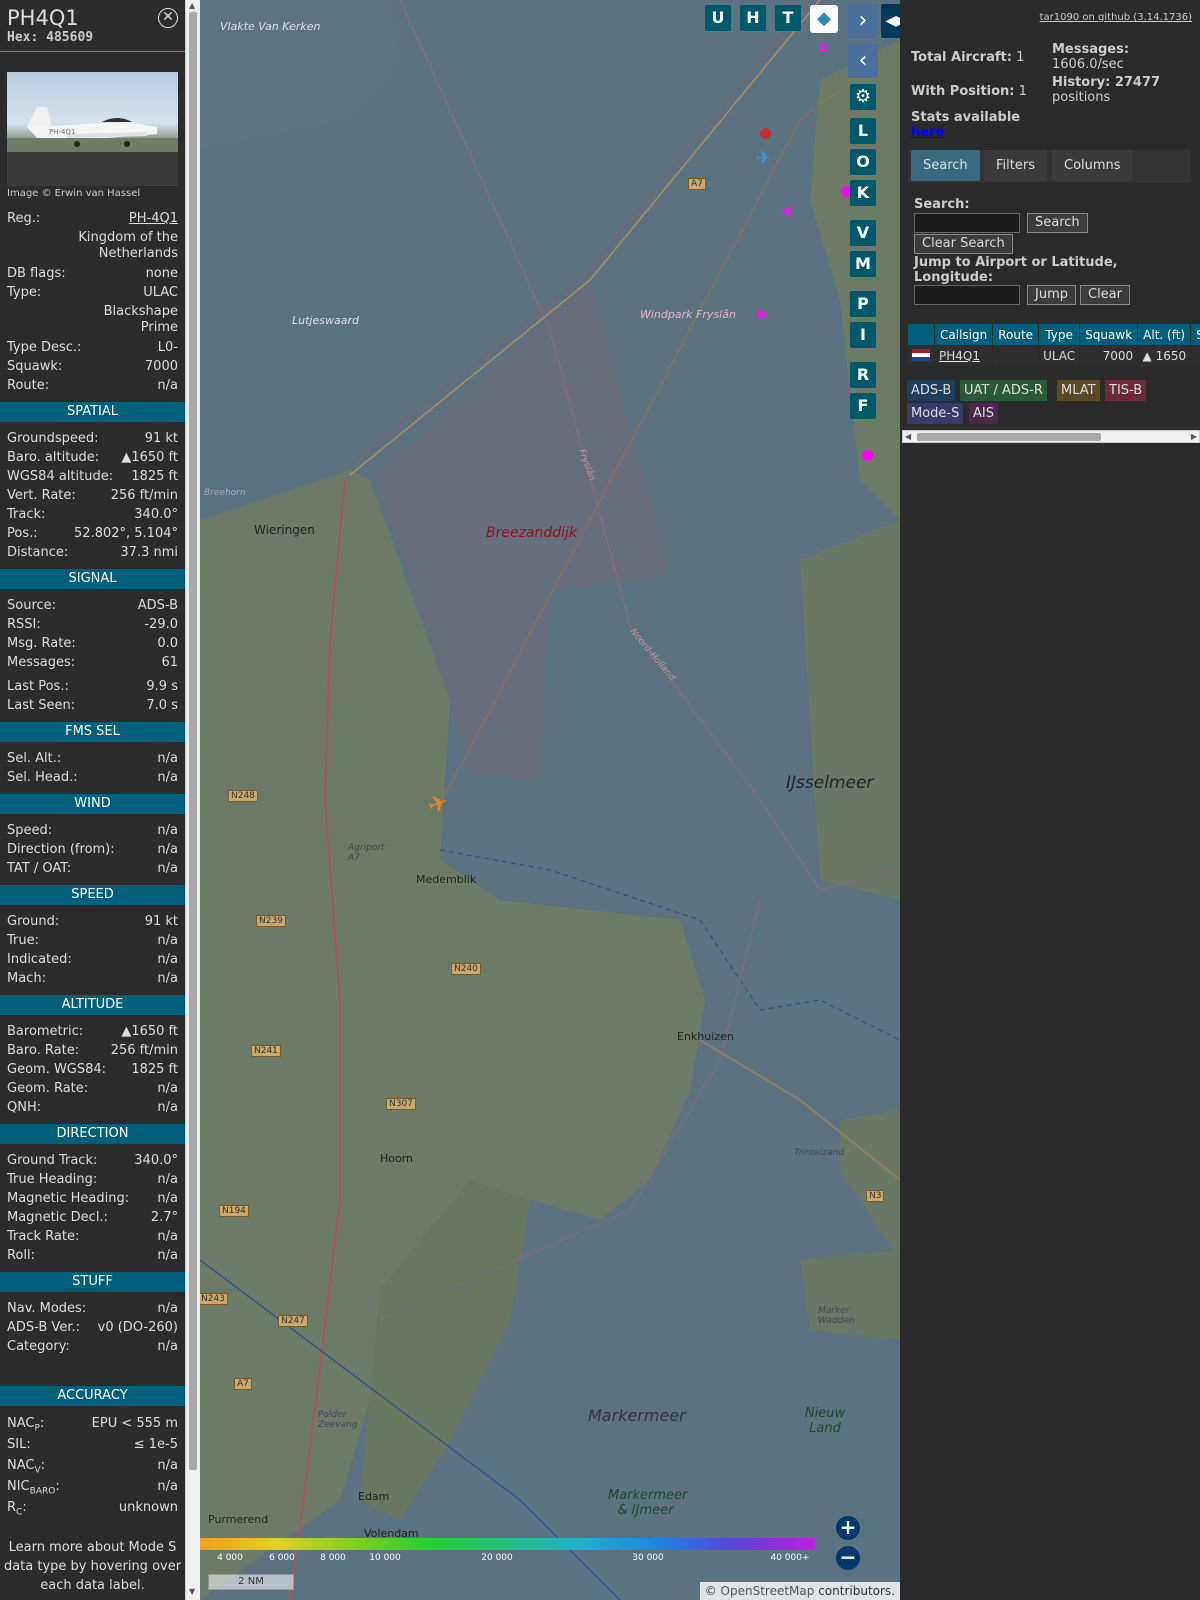 The image size is (1200, 1600). What do you see at coordinates (1088, 64) in the screenshot?
I see `messages-value: 1606.0/sec` at bounding box center [1088, 64].